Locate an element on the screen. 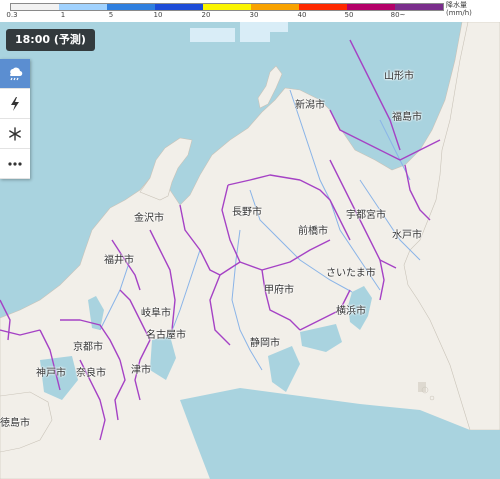  city-label-utsunomiya: 宇都宮市 is located at coordinates (366, 213).